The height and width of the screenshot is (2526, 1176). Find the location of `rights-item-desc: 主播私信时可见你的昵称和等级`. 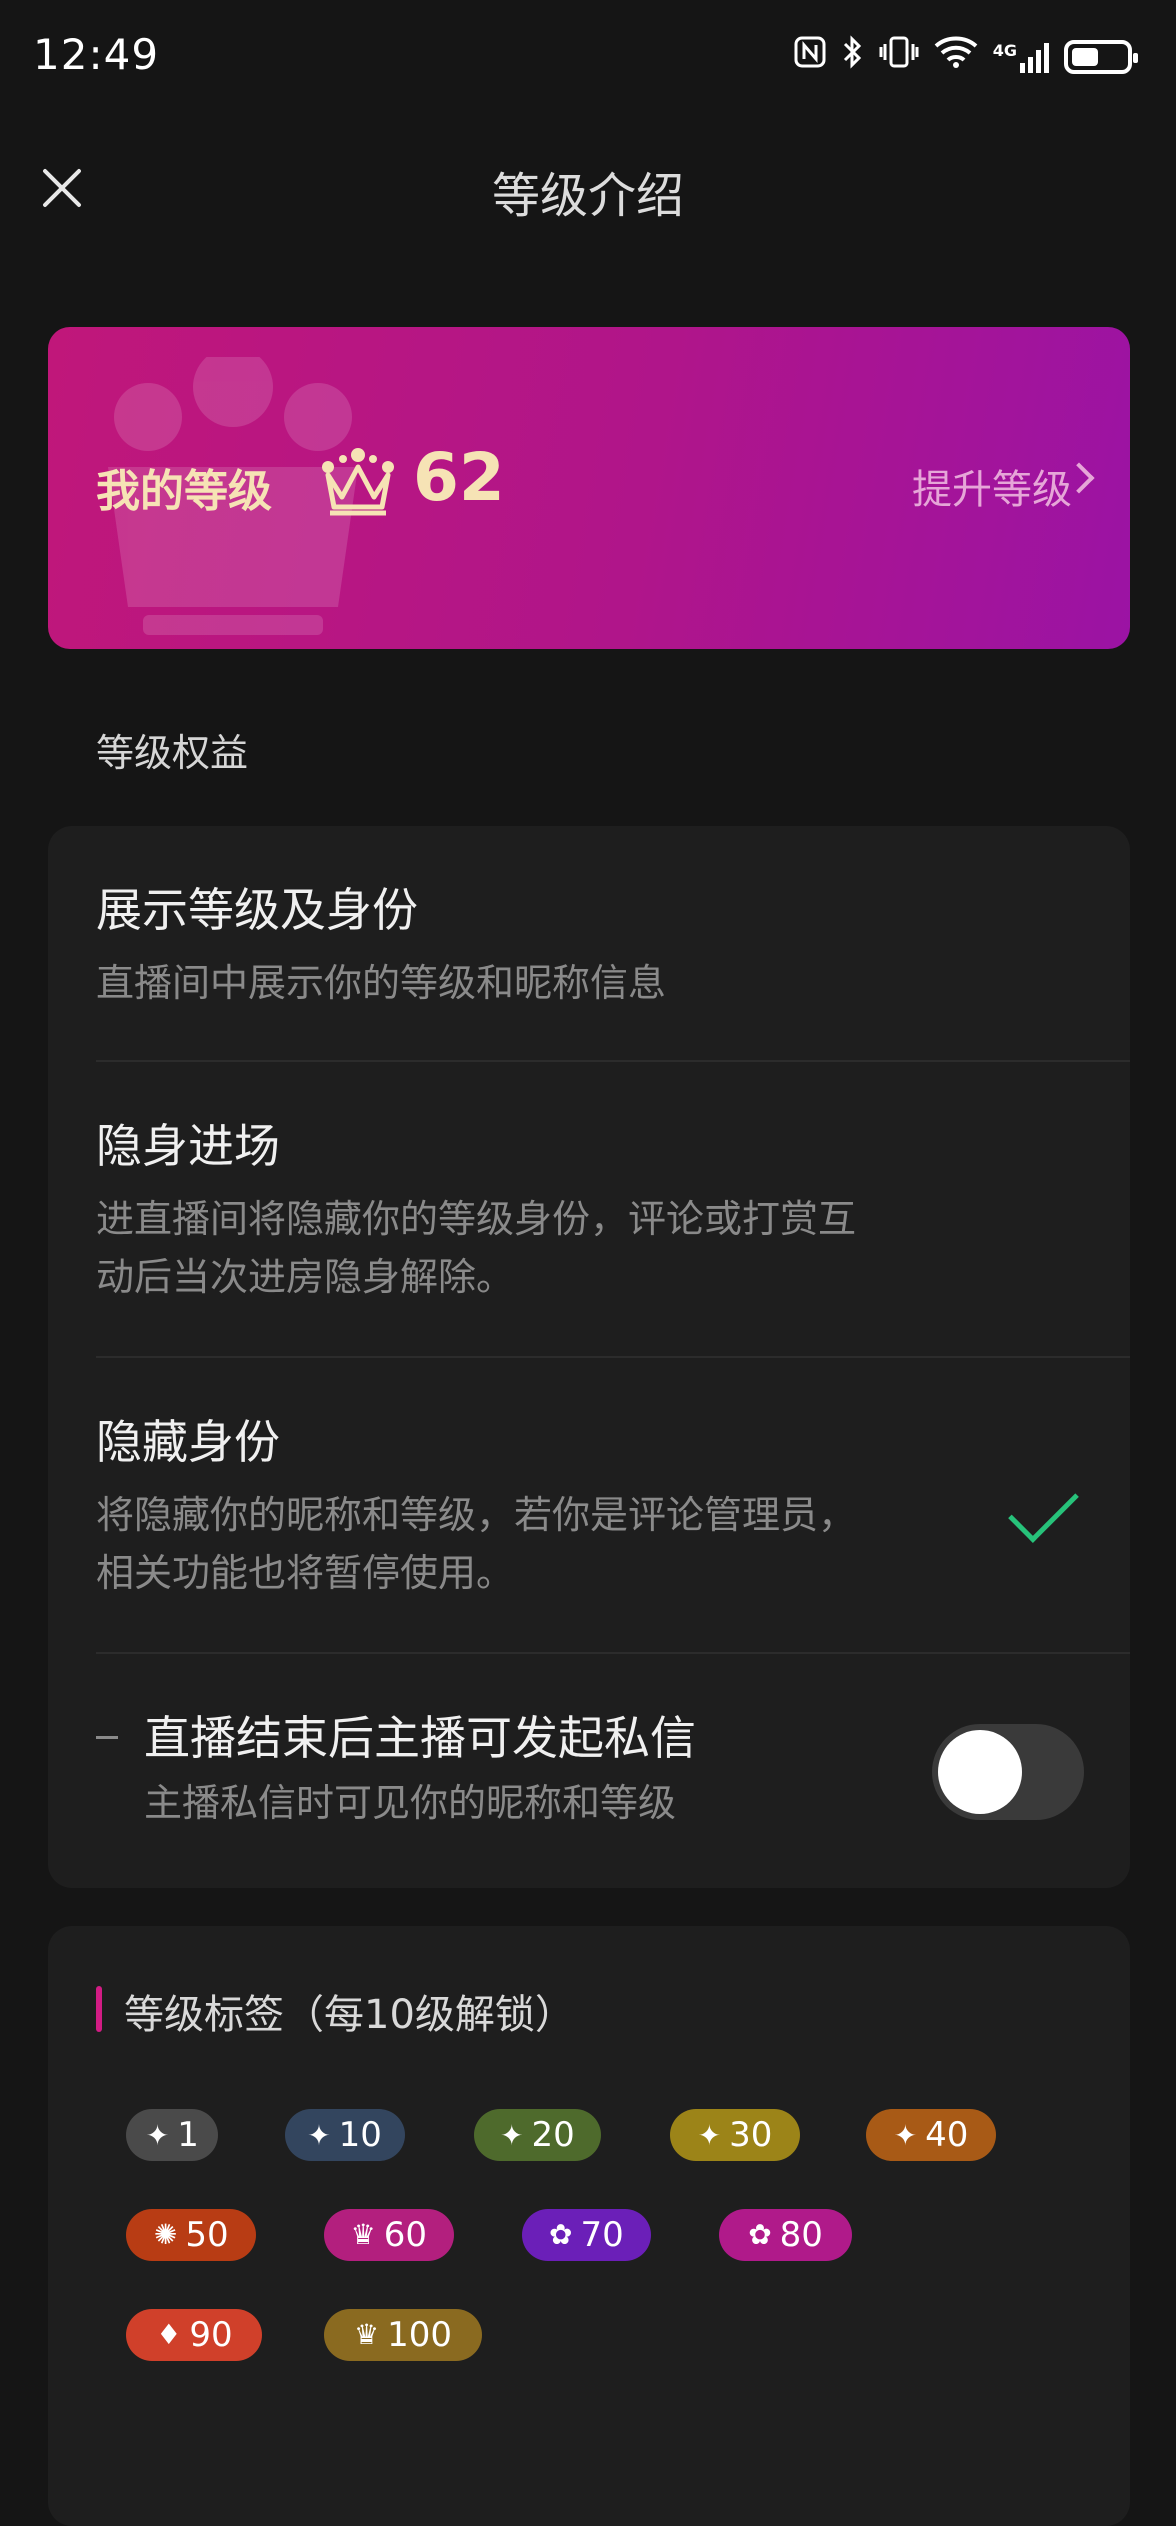

rights-item-desc: 主播私信时可见你的昵称和等级 is located at coordinates (410, 1803).